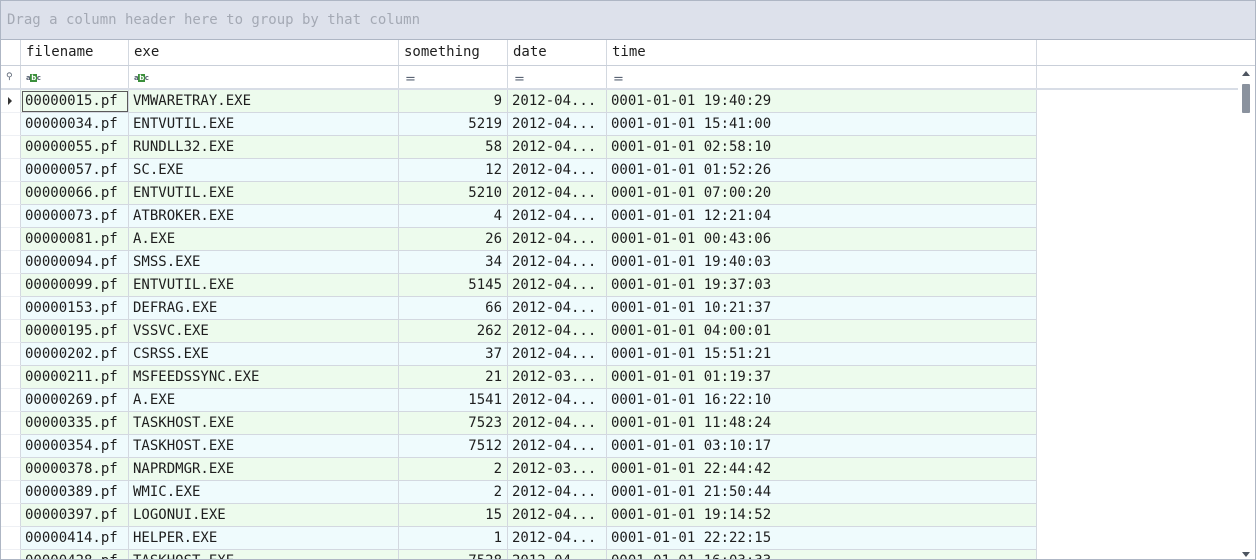 This screenshot has height=560, width=1256. I want to click on column-header-something: something, so click(453, 52).